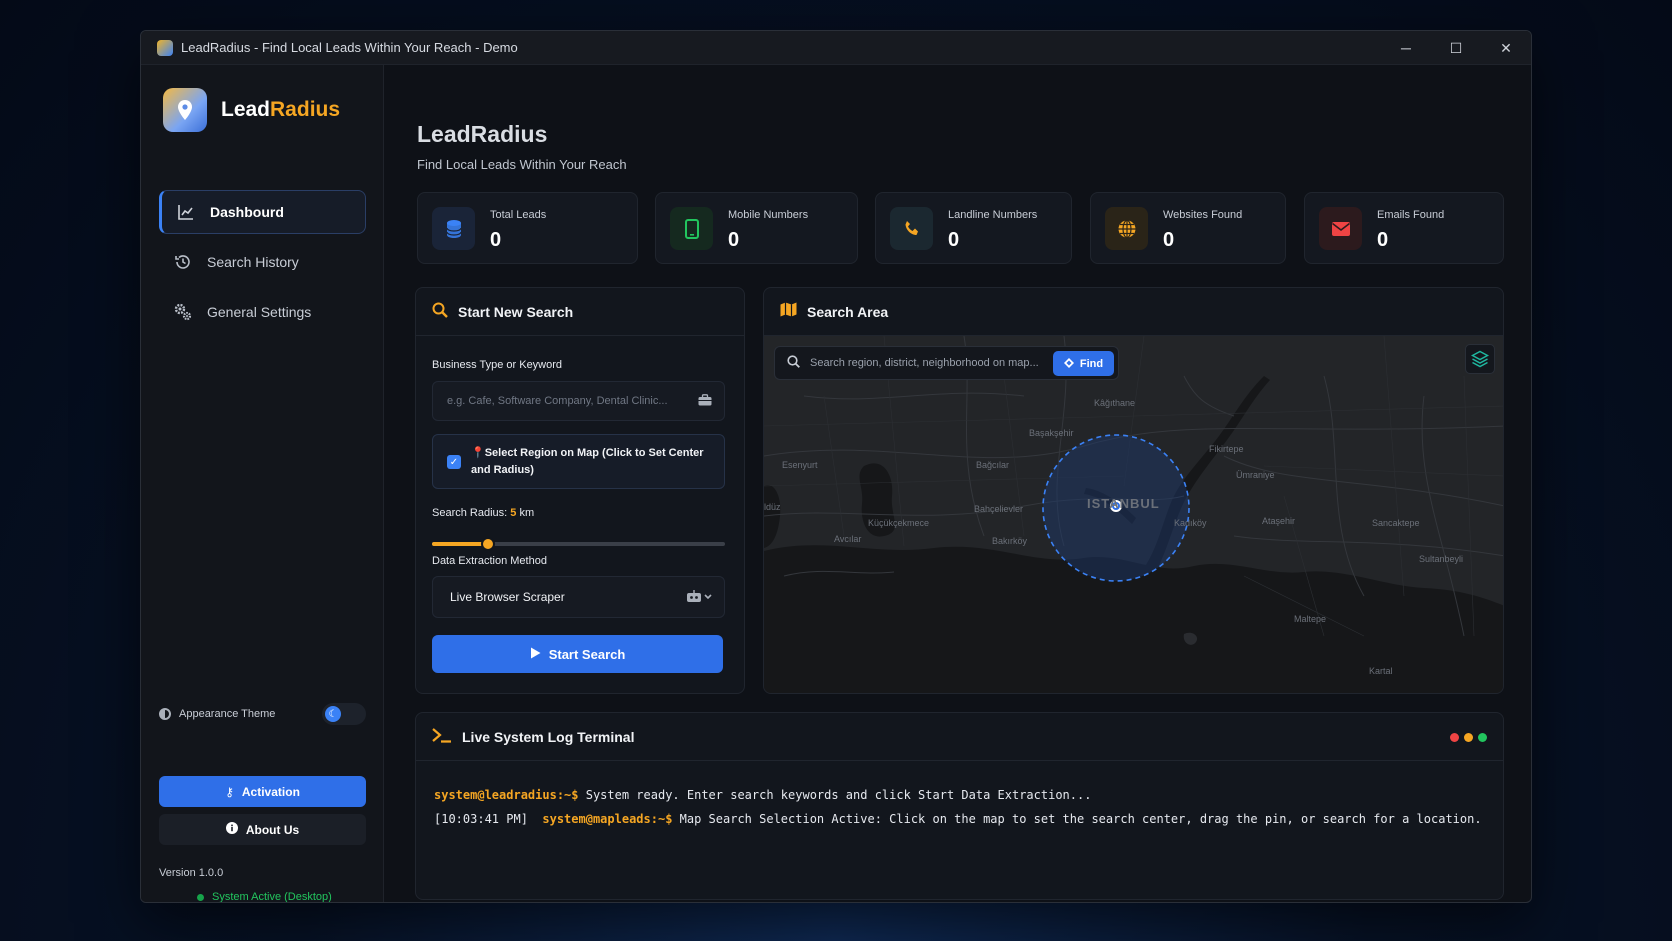 This screenshot has height=941, width=1672. Describe the element at coordinates (272, 897) in the screenshot. I see `status-text: System Active (Desktop)` at that location.